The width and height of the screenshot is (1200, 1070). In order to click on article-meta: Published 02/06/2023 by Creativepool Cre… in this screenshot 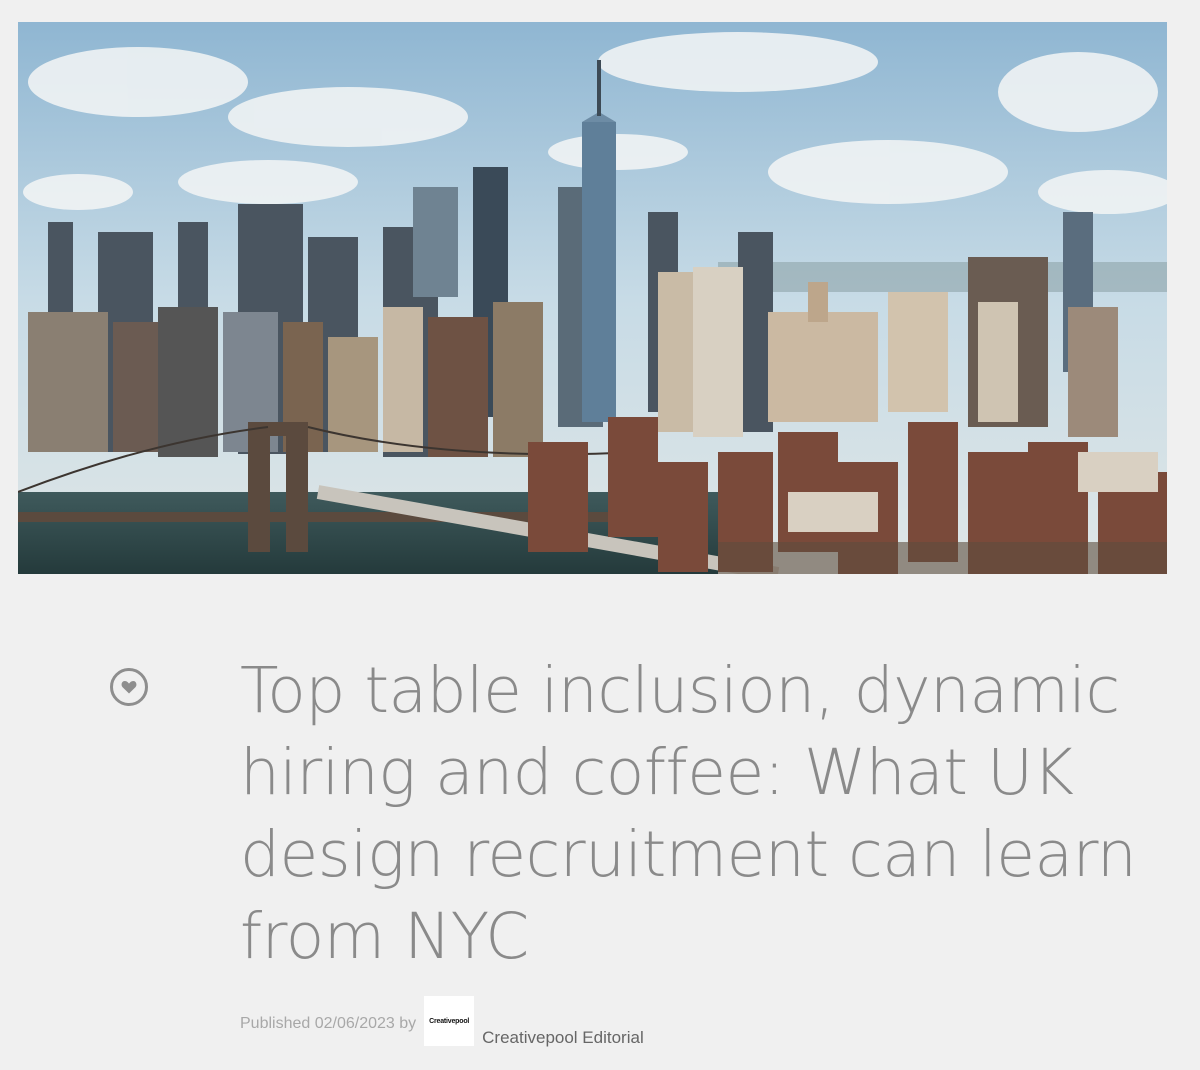, I will do `click(442, 1023)`.